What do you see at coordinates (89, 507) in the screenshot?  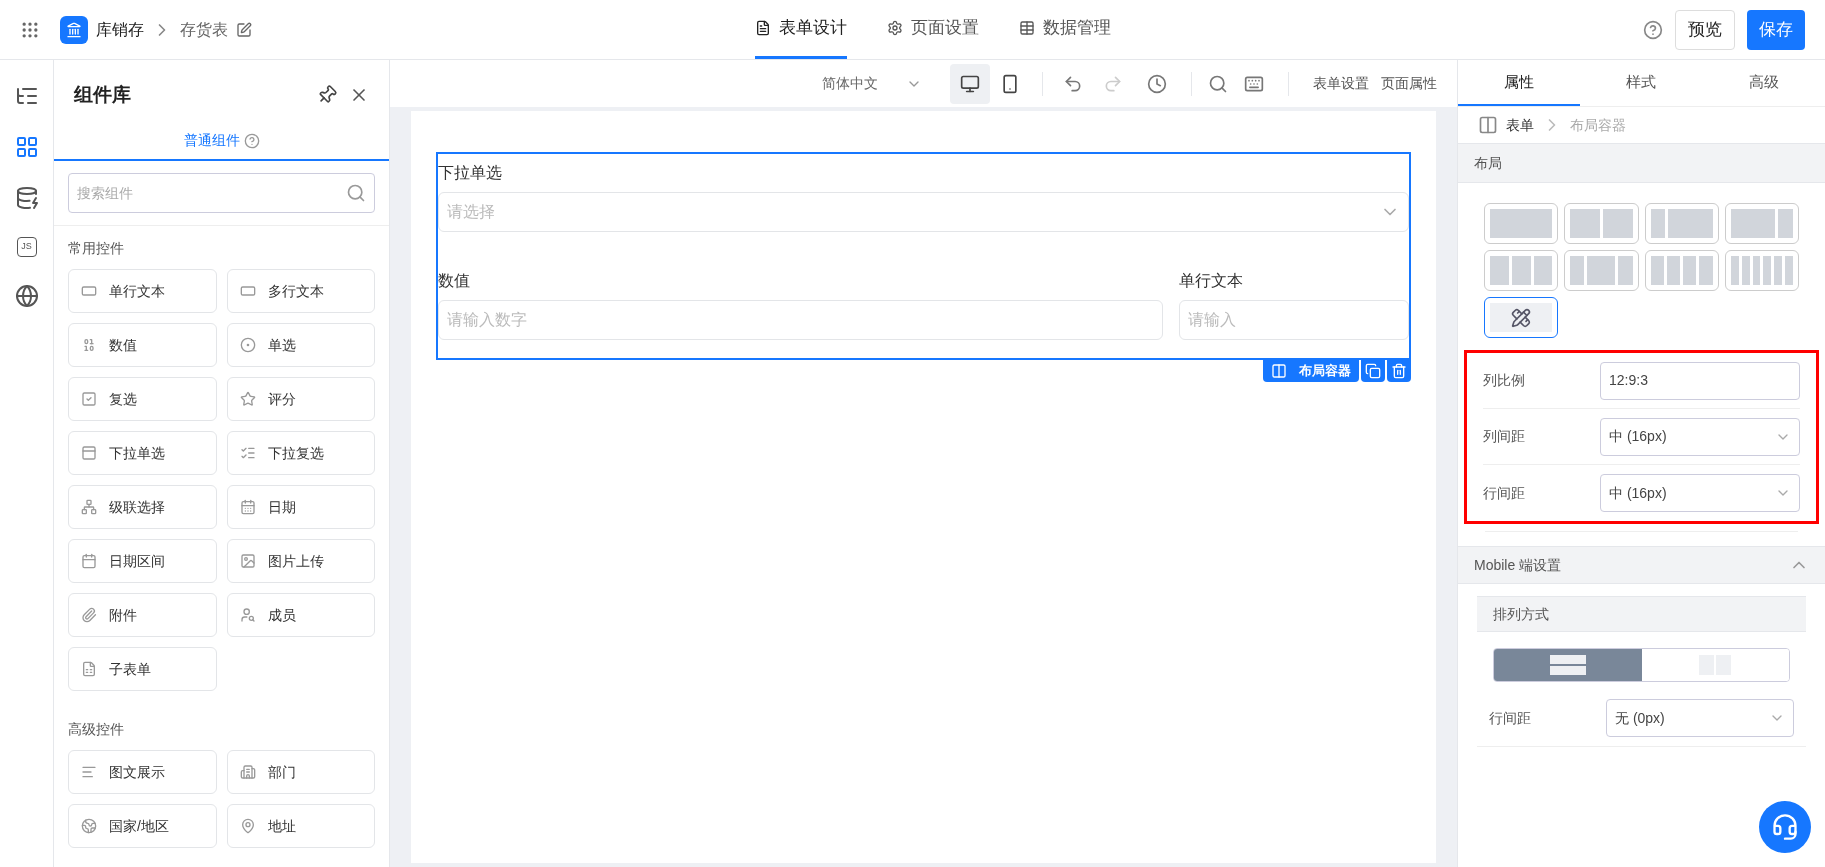 I see `hierarchy-icon` at bounding box center [89, 507].